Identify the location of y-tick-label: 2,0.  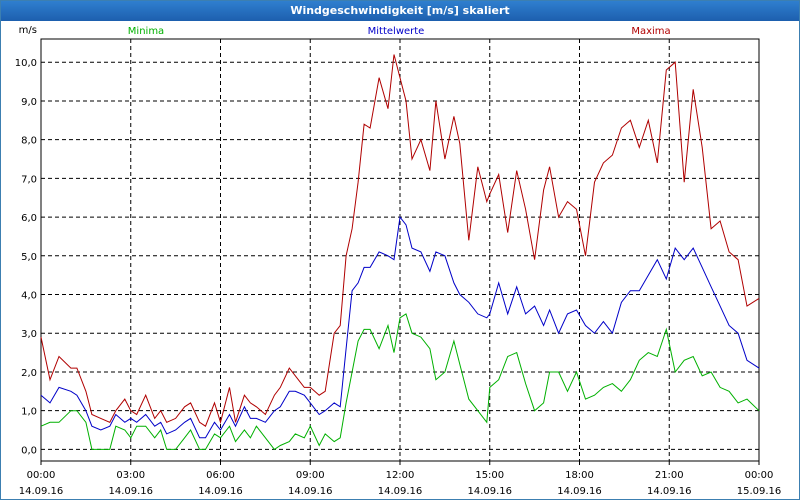
(29, 373).